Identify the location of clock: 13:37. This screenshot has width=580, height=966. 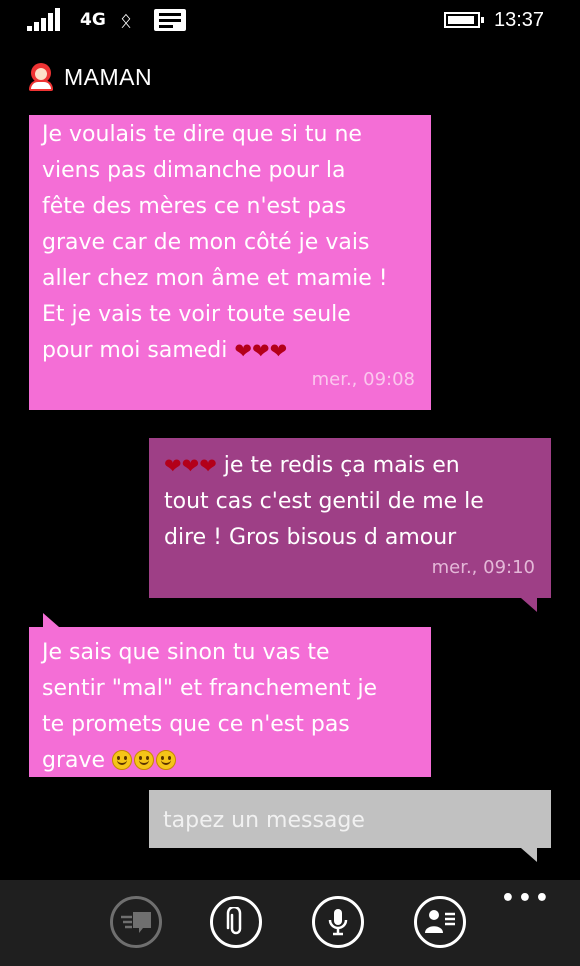
(519, 20).